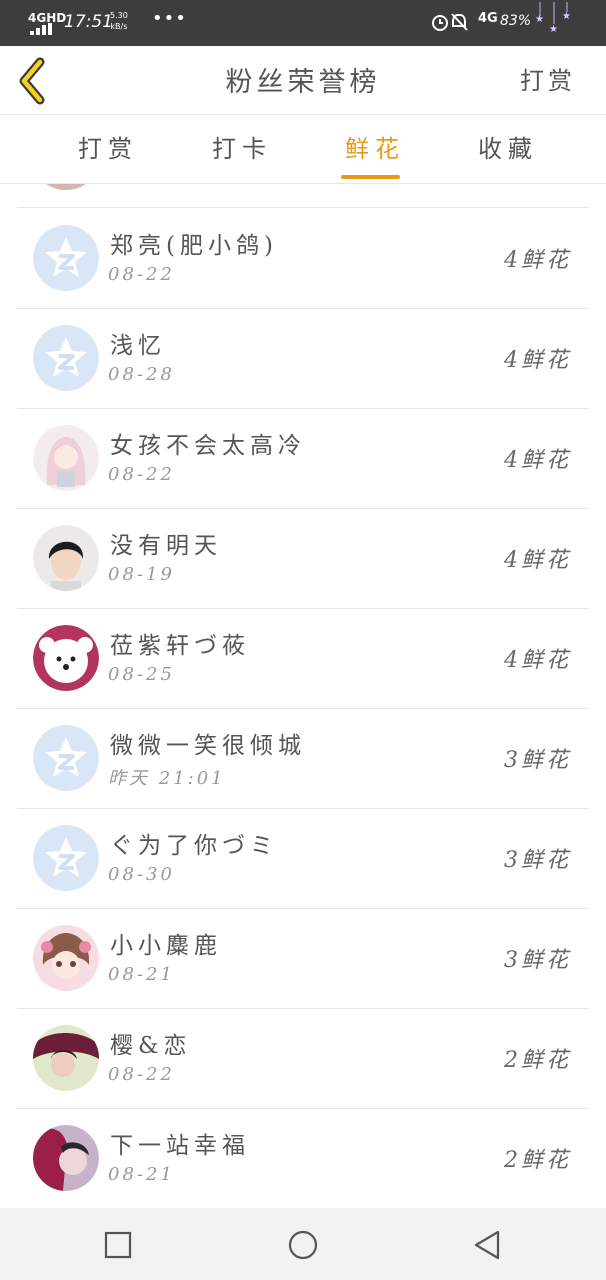 Image resolution: width=606 pixels, height=1280 pixels. What do you see at coordinates (194, 246) in the screenshot?
I see `fan-name: 郑亮(肥小鸽)` at bounding box center [194, 246].